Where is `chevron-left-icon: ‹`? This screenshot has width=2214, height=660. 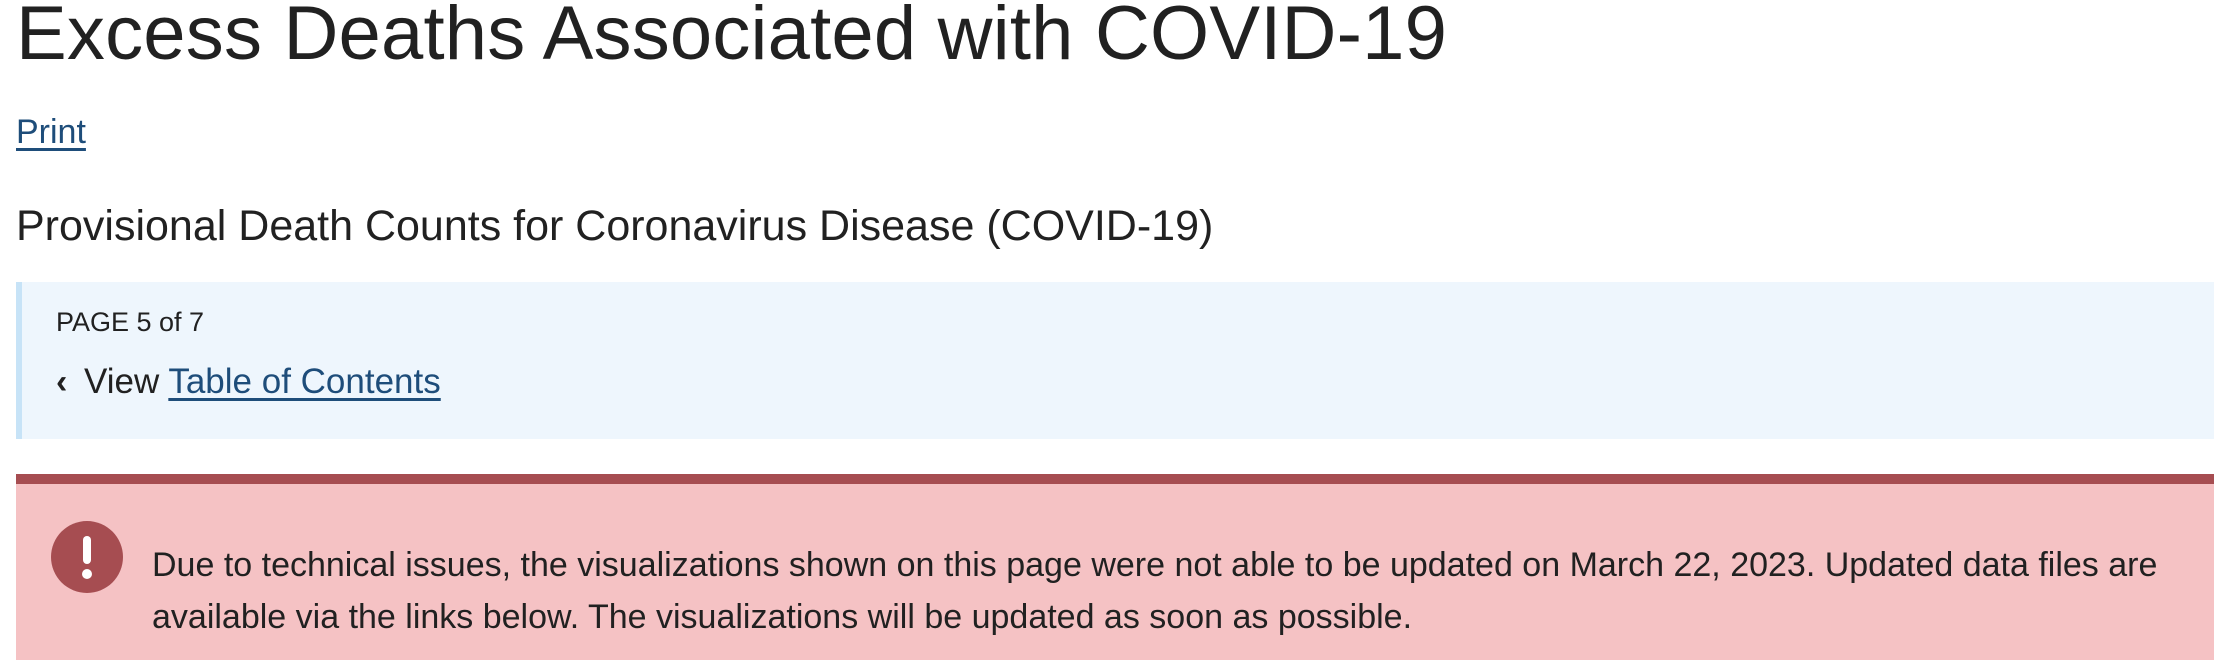 chevron-left-icon: ‹ is located at coordinates (62, 382).